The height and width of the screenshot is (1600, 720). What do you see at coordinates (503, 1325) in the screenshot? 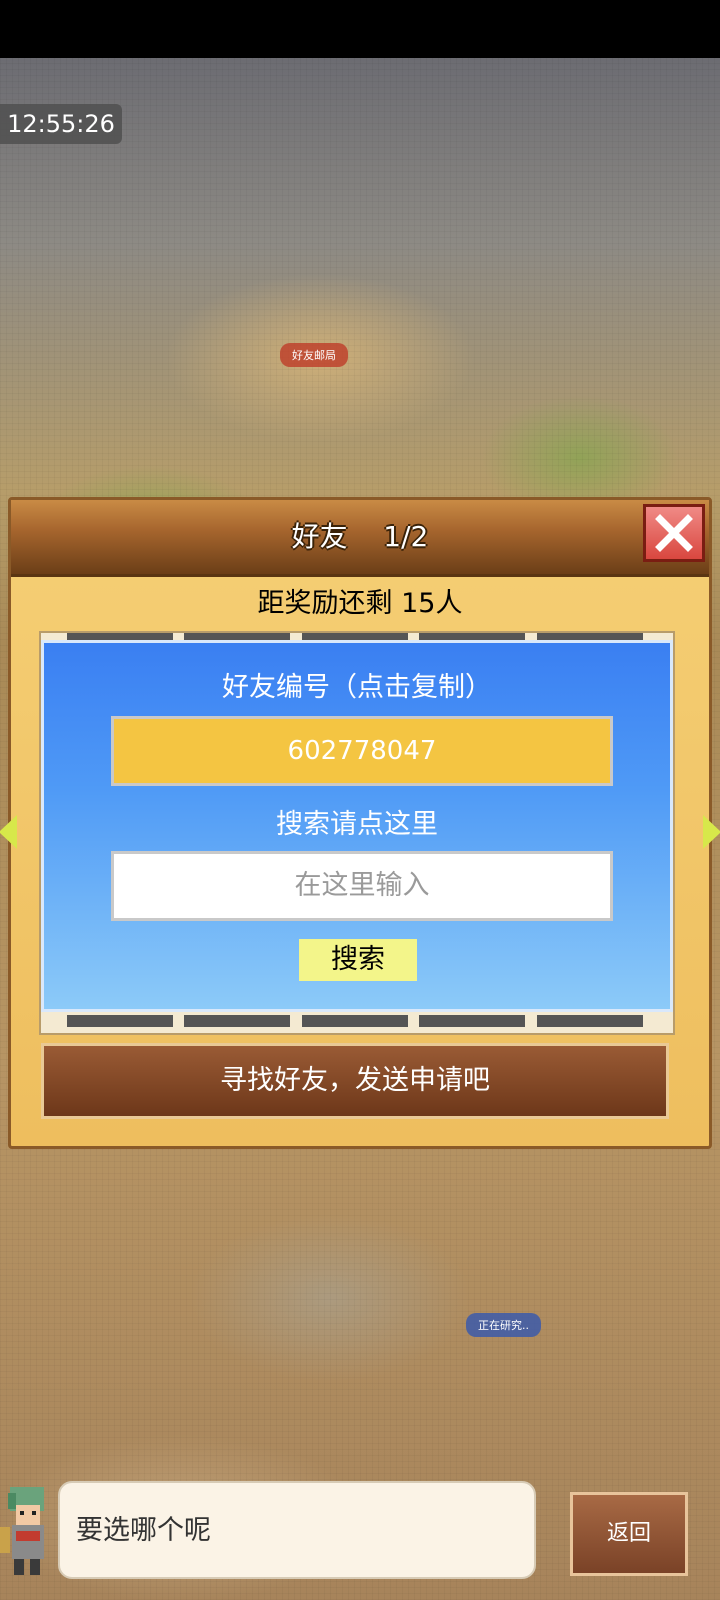
I see `map-label-researching: 正在研究..` at bounding box center [503, 1325].